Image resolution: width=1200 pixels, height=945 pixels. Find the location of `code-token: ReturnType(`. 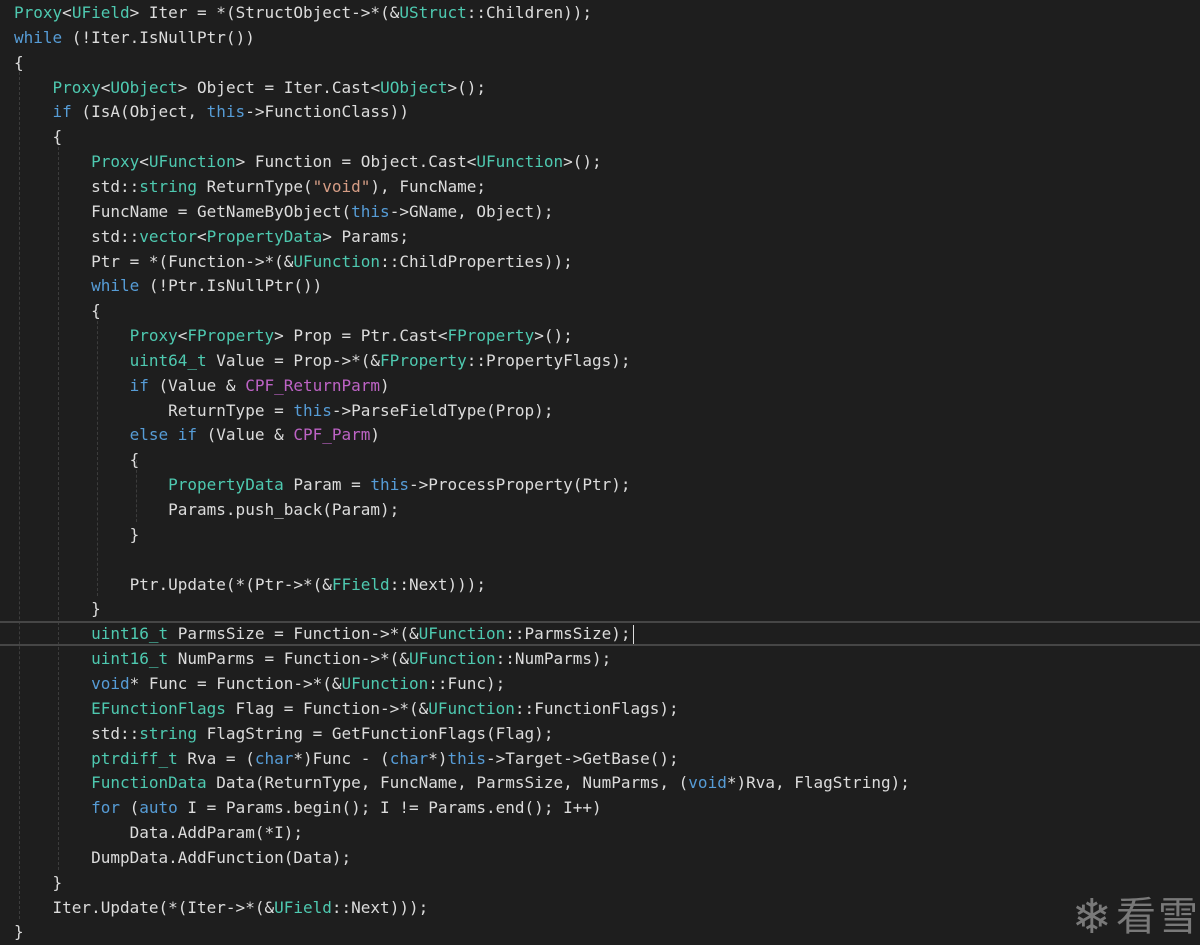

code-token: ReturnType( is located at coordinates (255, 186).